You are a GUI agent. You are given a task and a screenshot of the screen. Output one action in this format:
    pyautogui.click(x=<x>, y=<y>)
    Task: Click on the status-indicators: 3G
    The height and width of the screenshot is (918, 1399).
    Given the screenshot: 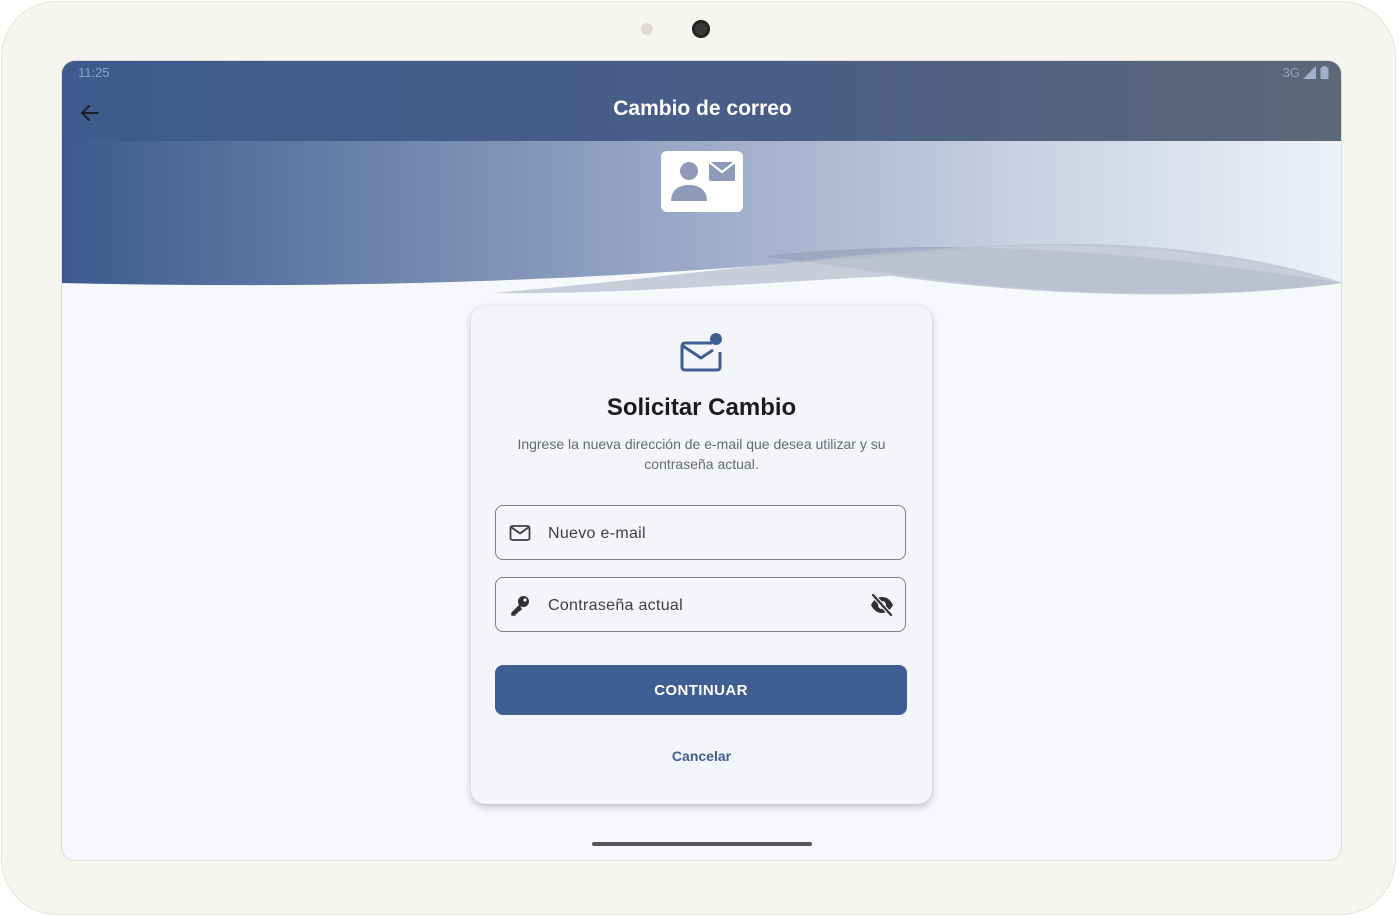 What is the action you would take?
    pyautogui.click(x=1306, y=72)
    